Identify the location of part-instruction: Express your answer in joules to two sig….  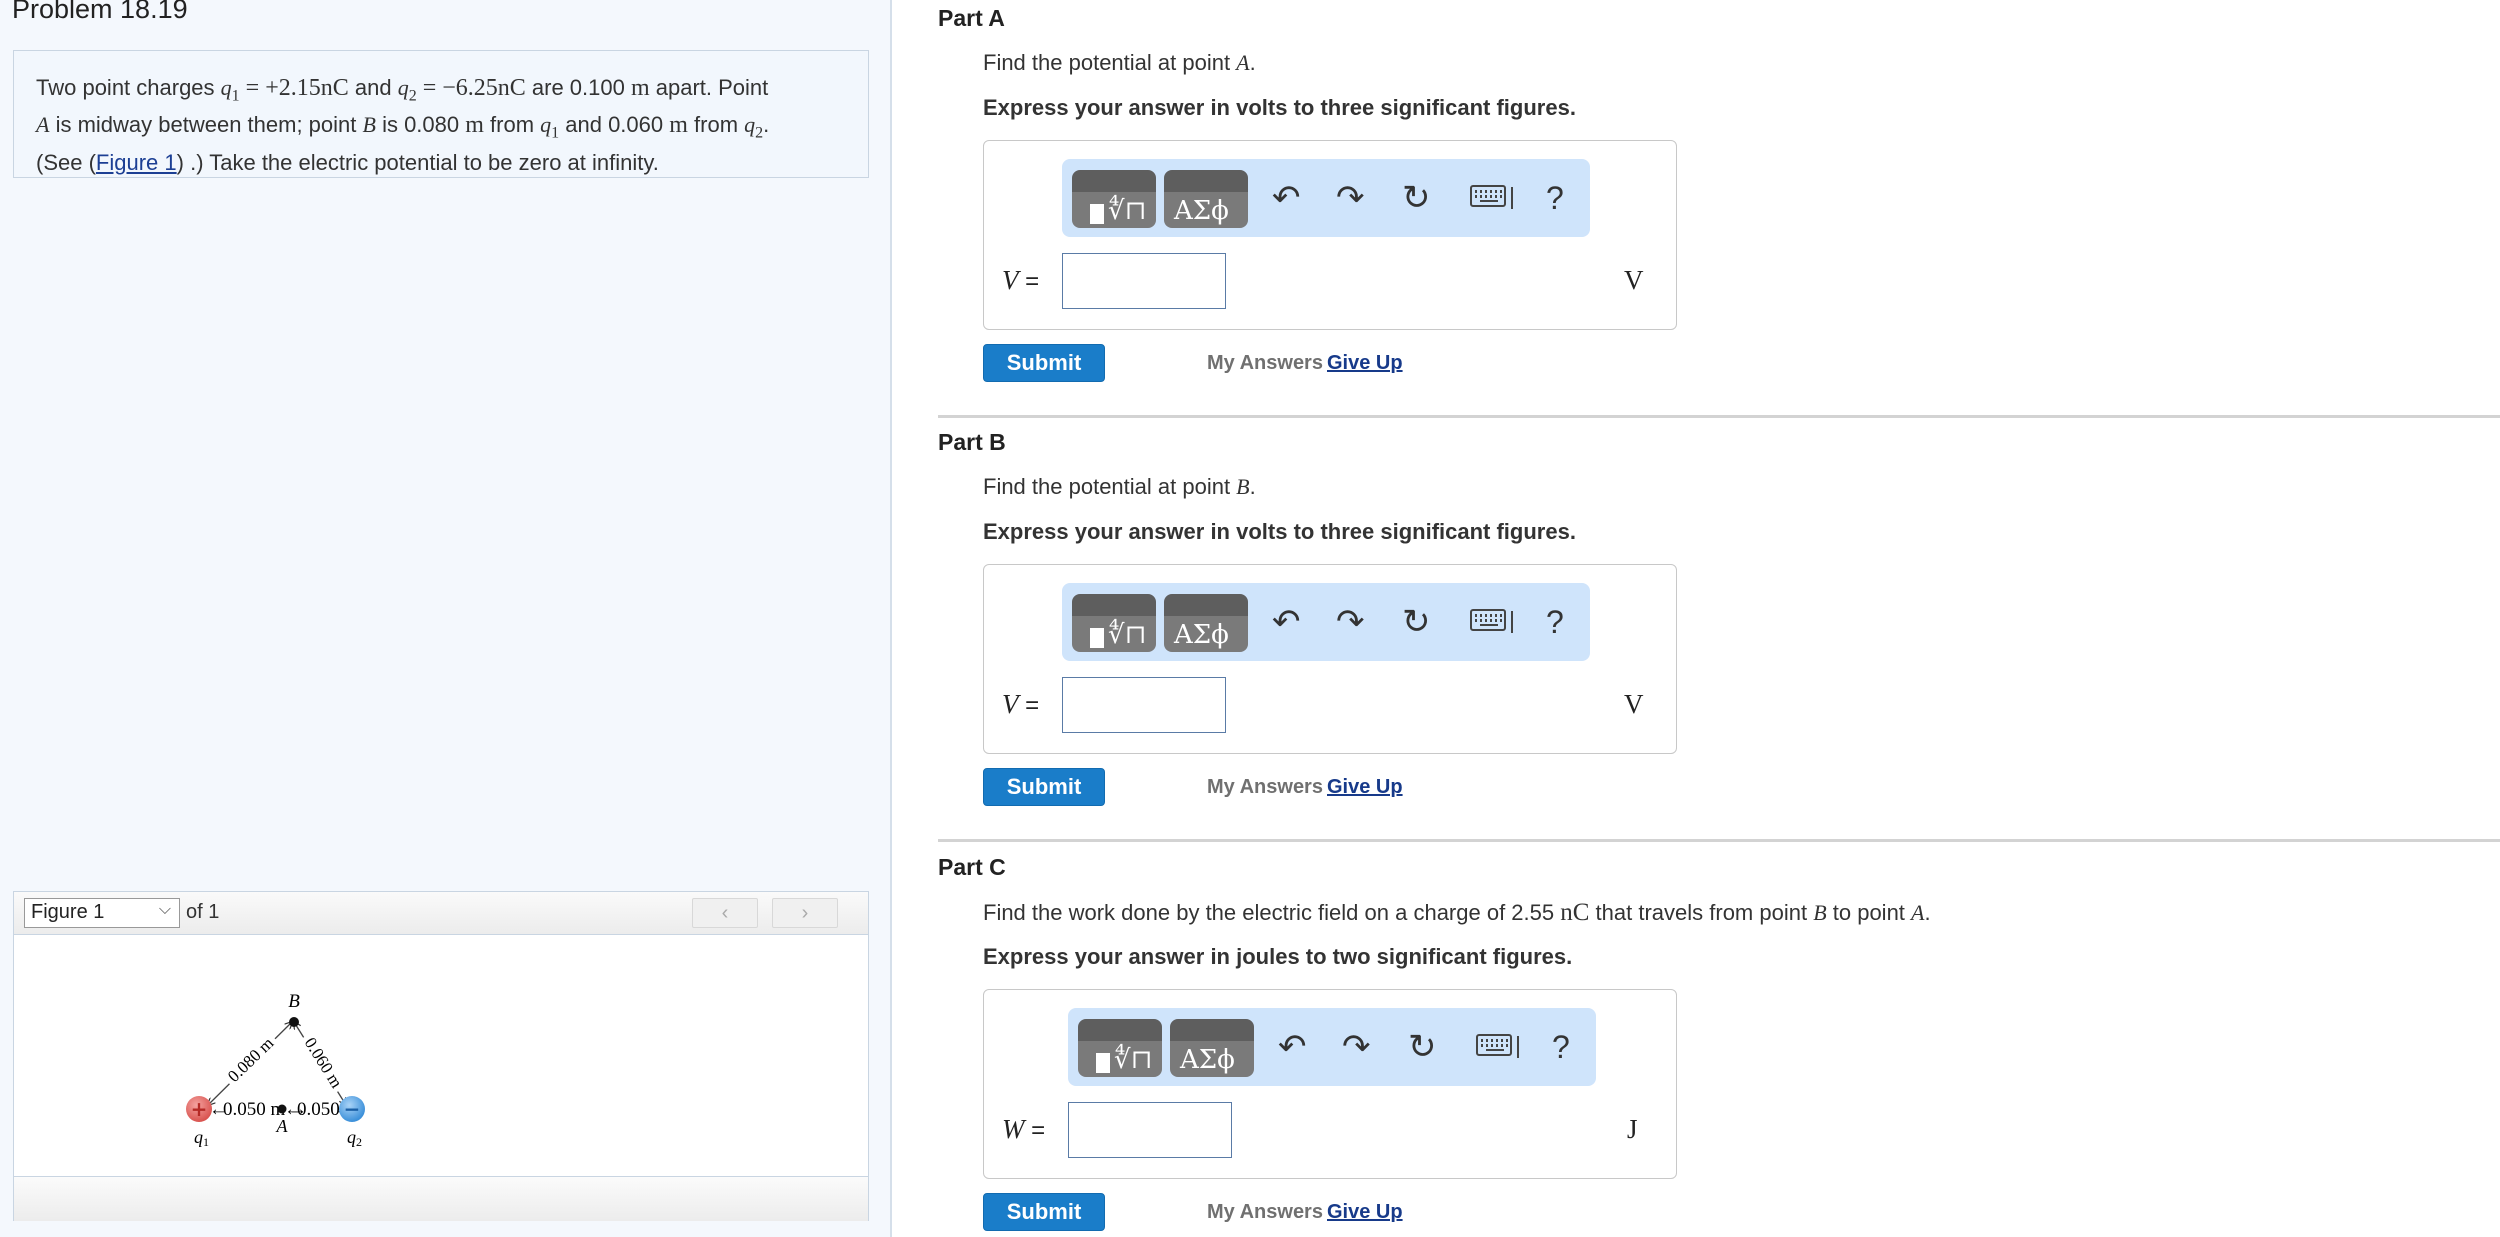
(1278, 956).